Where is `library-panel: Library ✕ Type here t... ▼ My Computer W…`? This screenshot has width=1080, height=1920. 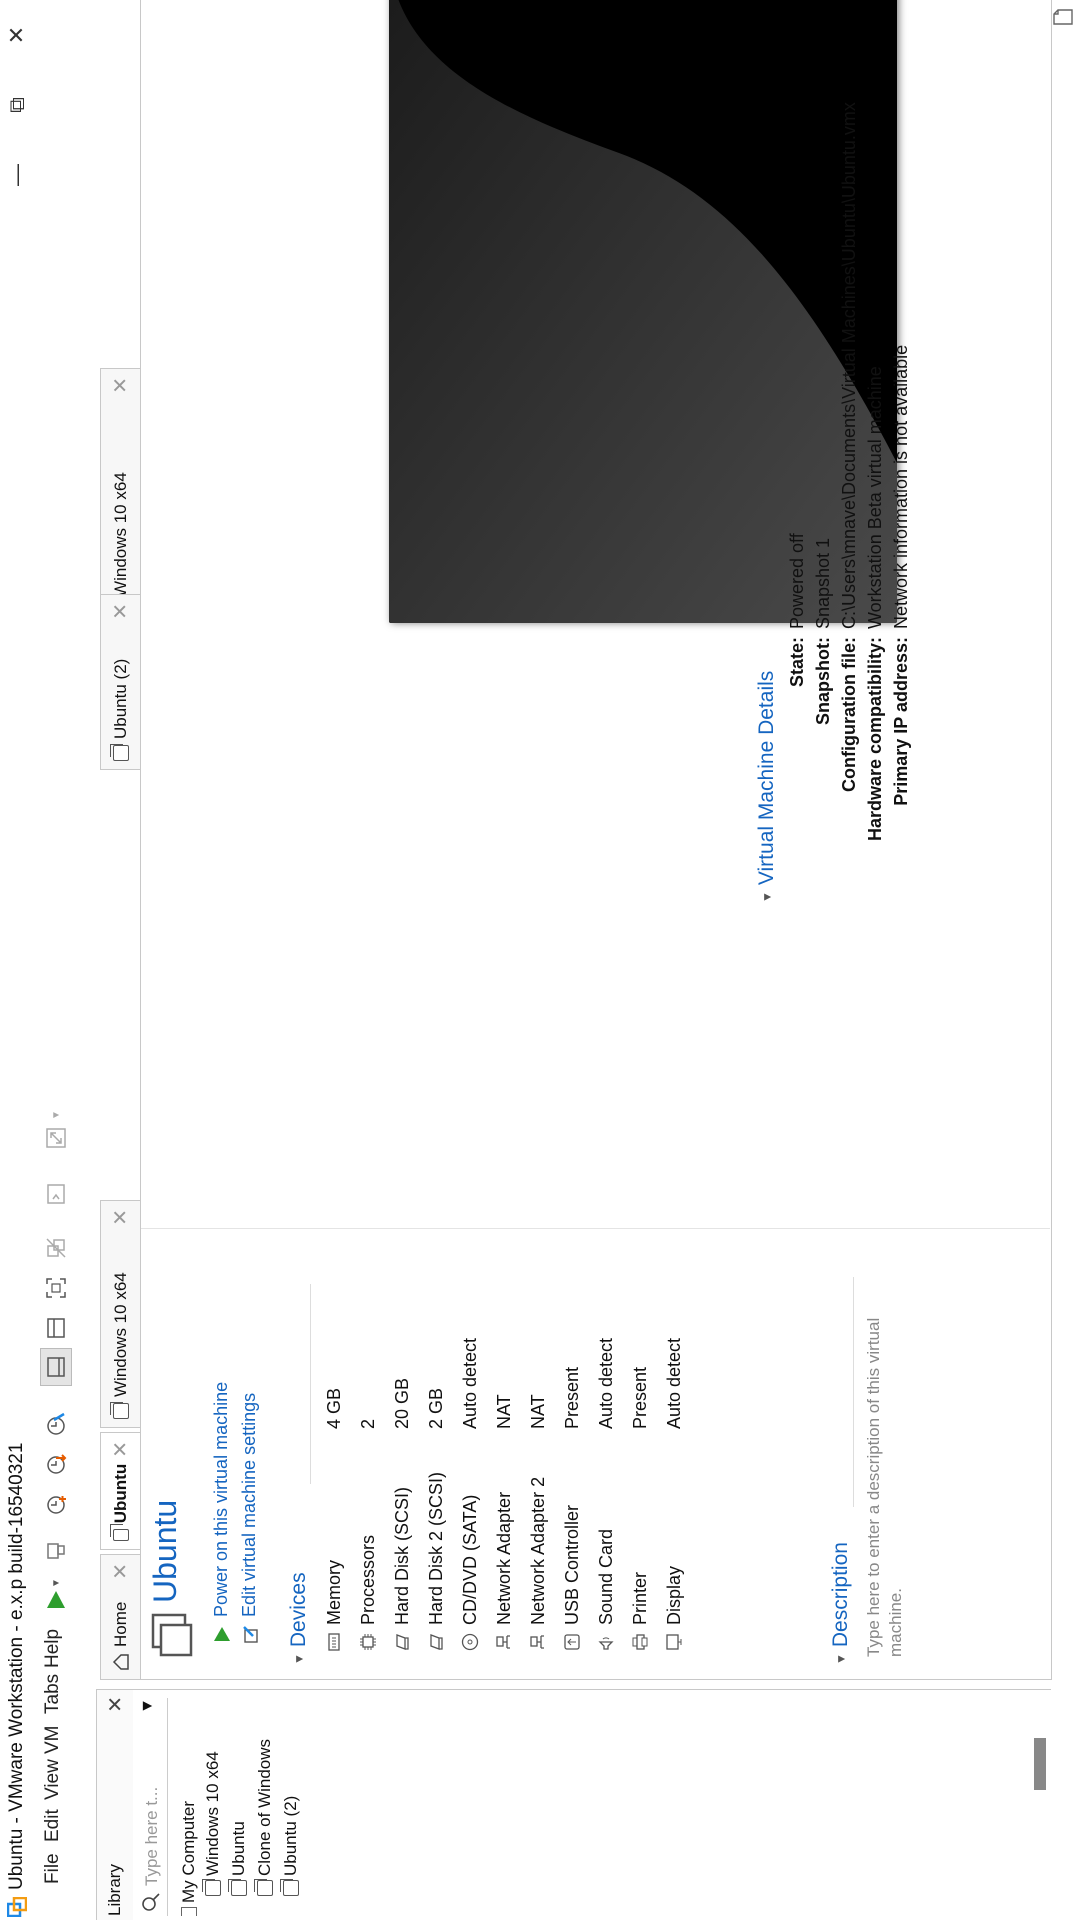 library-panel: Library ✕ Type here t... ▼ My Computer W… is located at coordinates (573, 1804).